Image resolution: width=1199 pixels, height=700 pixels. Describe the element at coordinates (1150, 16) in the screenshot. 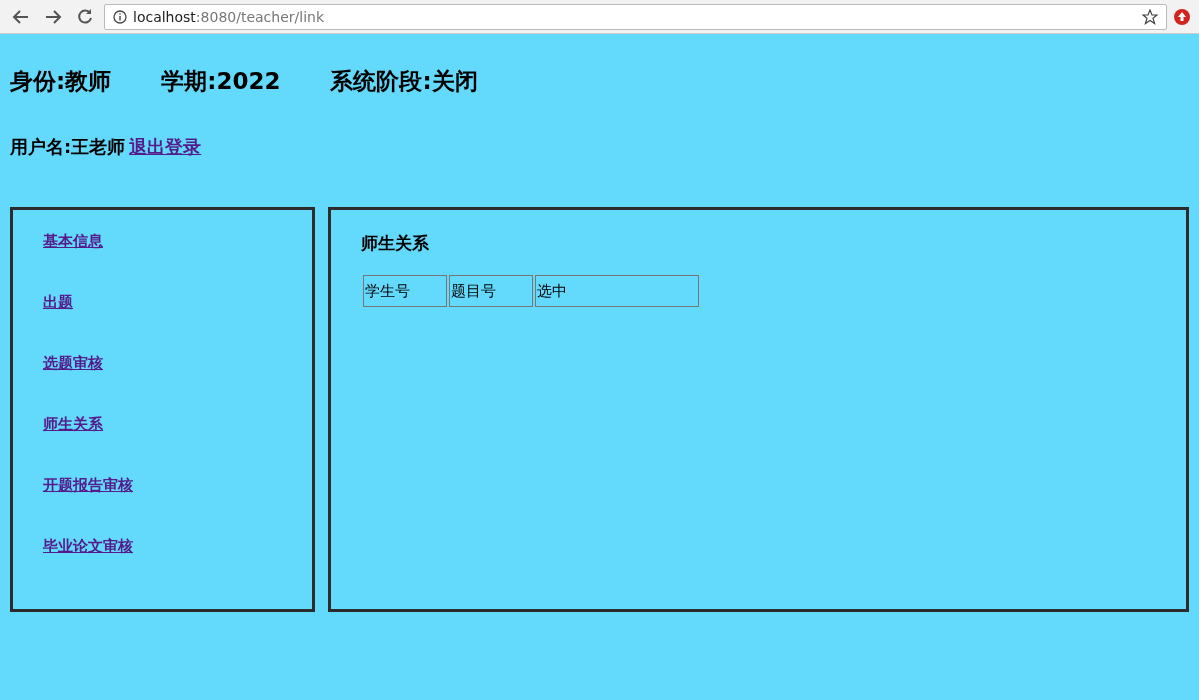

I see `star-icon` at that location.